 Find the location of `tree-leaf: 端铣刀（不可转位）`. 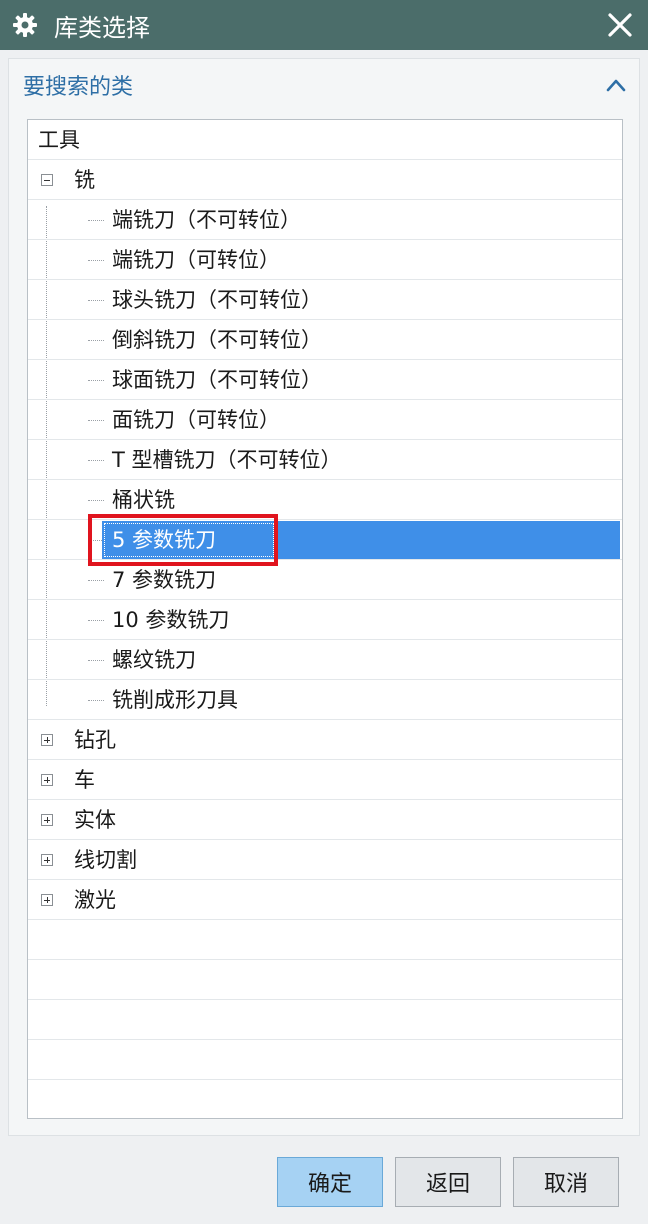

tree-leaf: 端铣刀（不可转位） is located at coordinates (325, 220).